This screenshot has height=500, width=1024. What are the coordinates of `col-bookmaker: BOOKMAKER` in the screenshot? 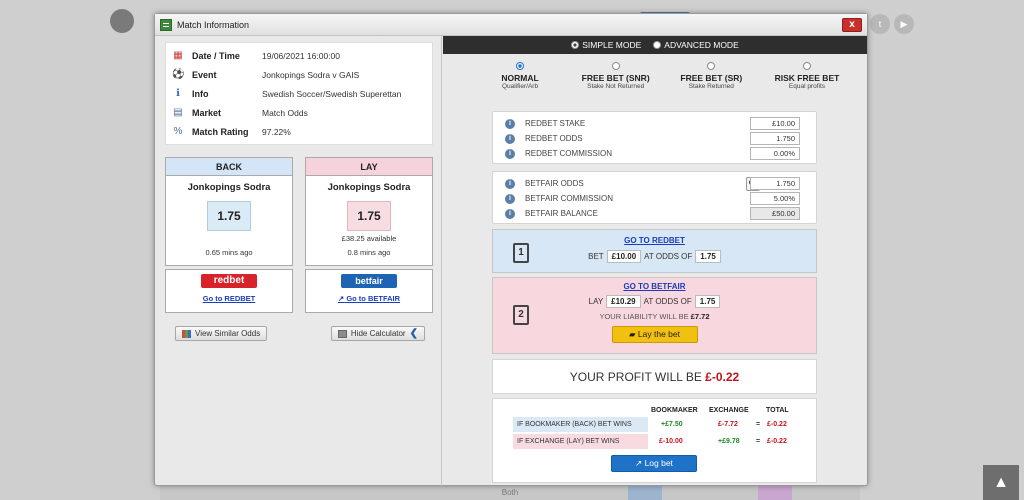 It's located at (674, 410).